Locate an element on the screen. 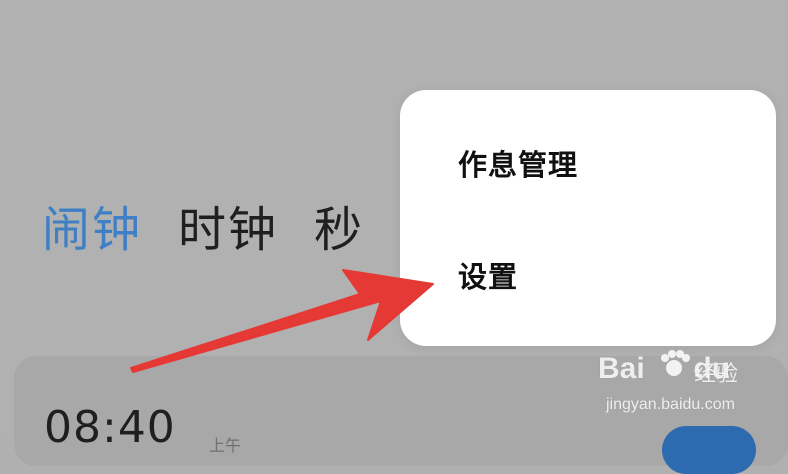  alarm-time: 08:40 is located at coordinates (110, 427).